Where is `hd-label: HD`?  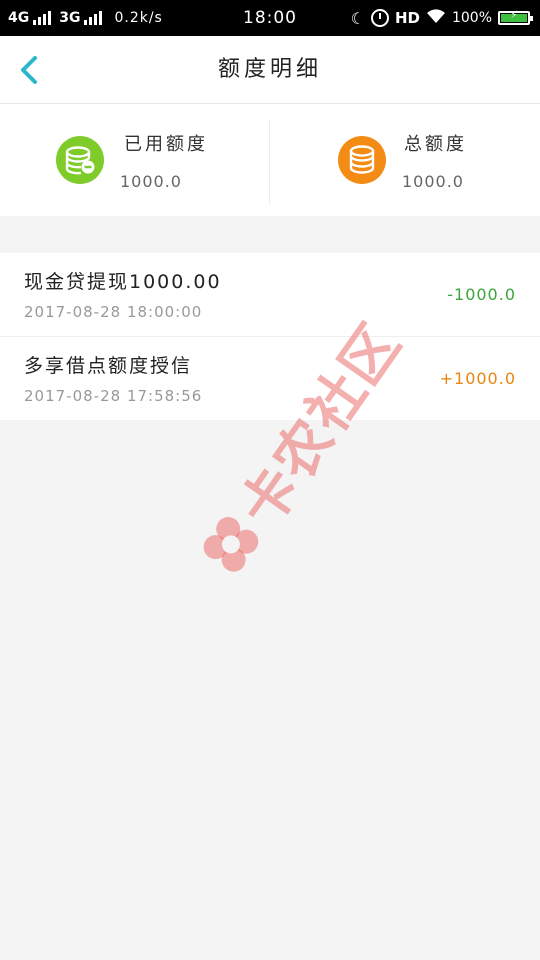 hd-label: HD is located at coordinates (407, 18).